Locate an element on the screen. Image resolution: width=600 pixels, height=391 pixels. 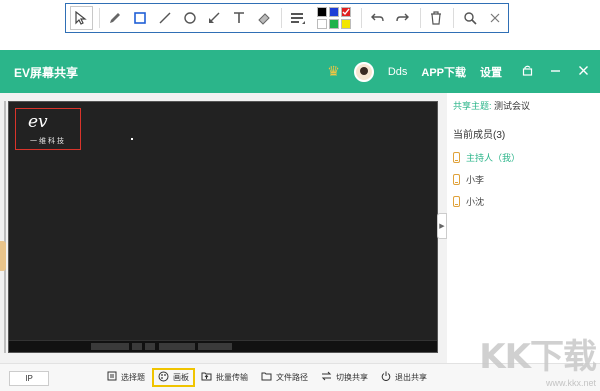
line-width-icon is located at coordinates (297, 18).